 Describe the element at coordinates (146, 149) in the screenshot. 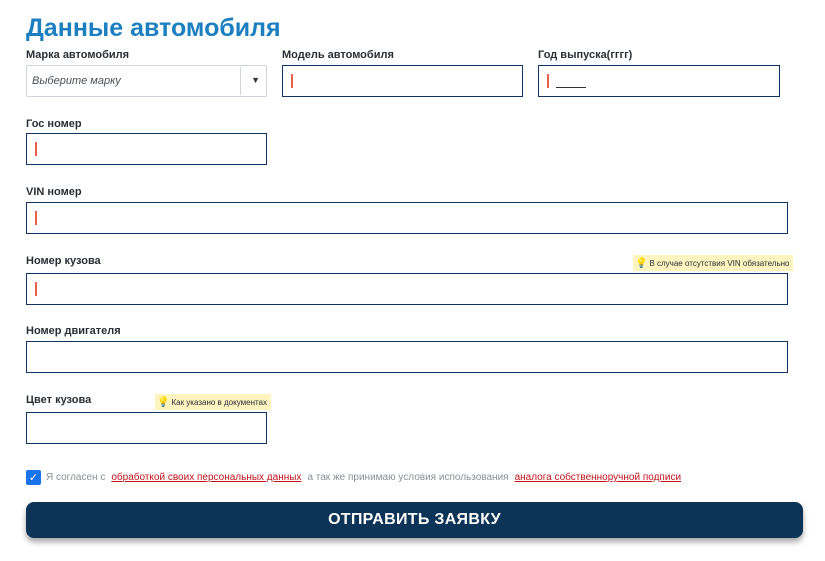

I see `plate-input` at that location.